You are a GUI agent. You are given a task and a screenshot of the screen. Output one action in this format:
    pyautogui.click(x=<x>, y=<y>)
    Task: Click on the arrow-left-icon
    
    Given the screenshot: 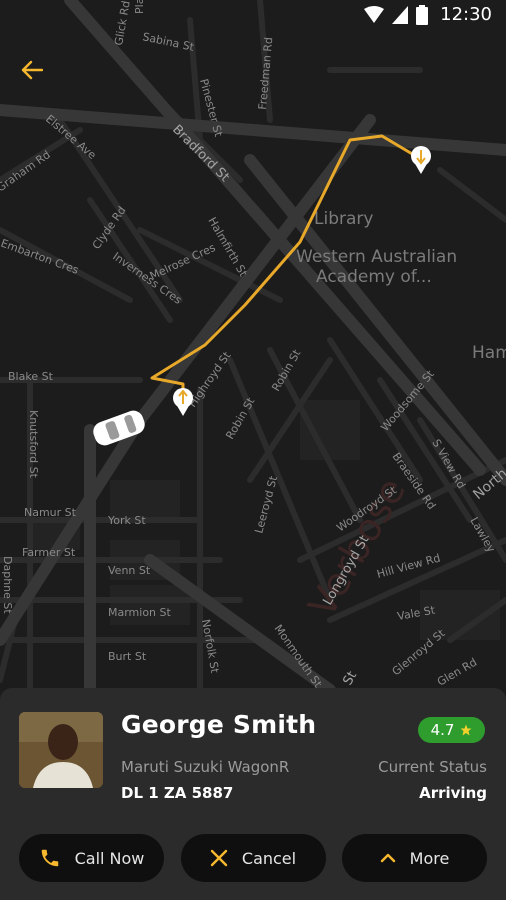 What is the action you would take?
    pyautogui.click(x=32, y=70)
    